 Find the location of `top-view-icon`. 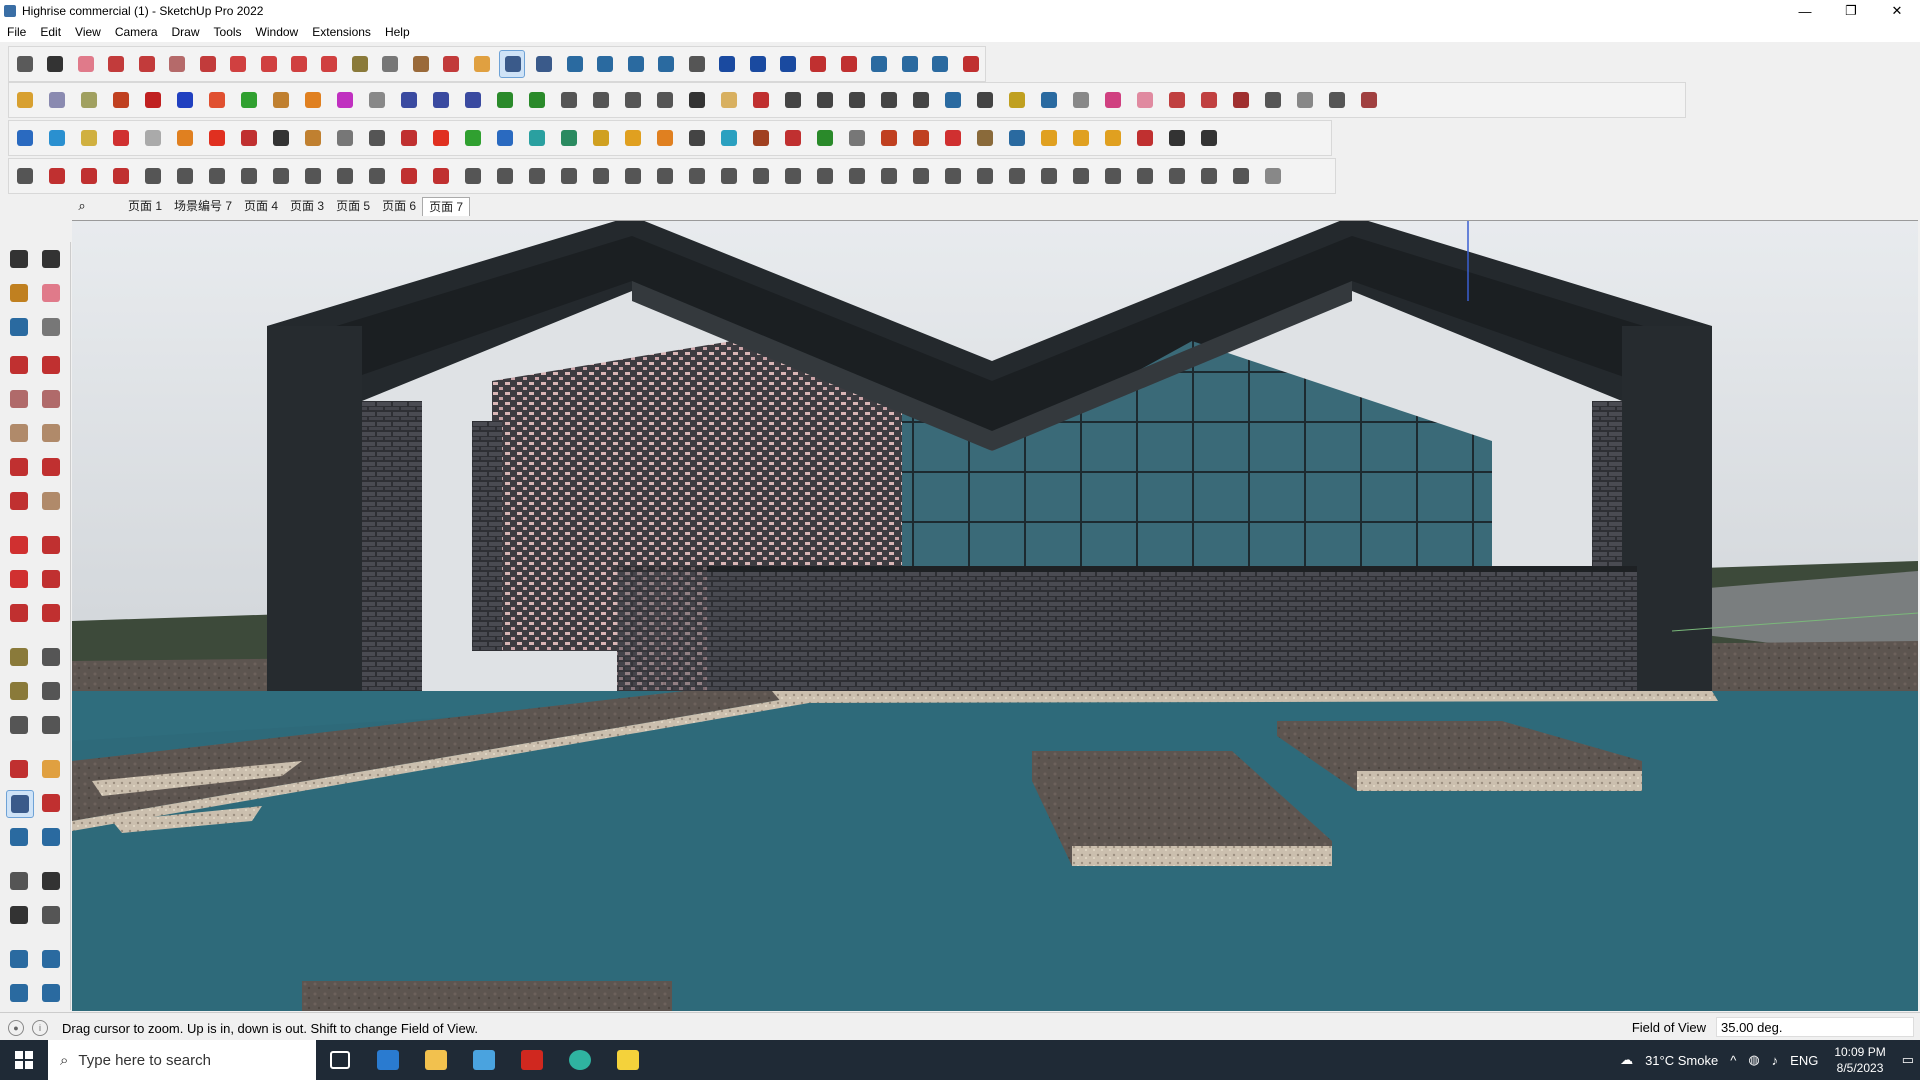

top-view-icon is located at coordinates (281, 100).